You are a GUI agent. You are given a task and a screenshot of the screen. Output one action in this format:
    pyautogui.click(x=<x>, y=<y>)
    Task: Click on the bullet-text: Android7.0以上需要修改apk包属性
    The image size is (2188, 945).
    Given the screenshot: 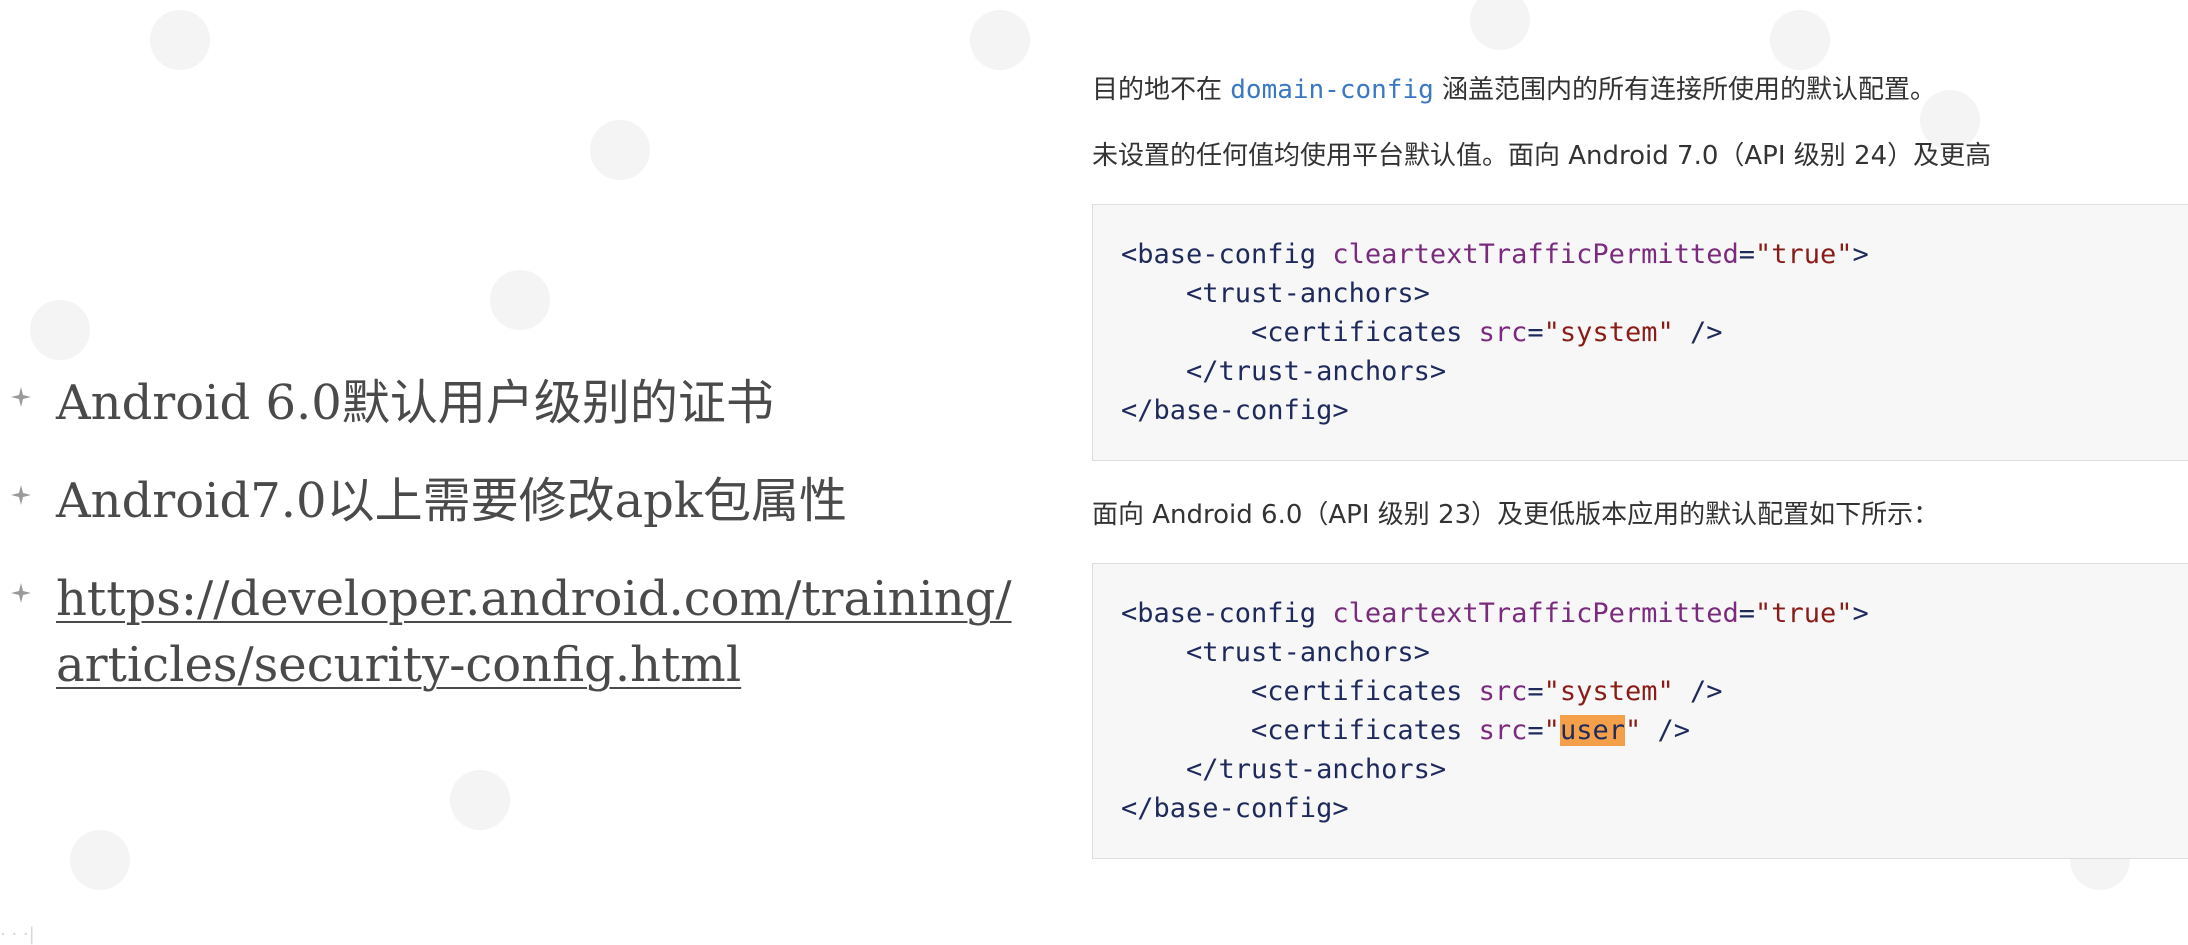 What is the action you would take?
    pyautogui.click(x=451, y=501)
    